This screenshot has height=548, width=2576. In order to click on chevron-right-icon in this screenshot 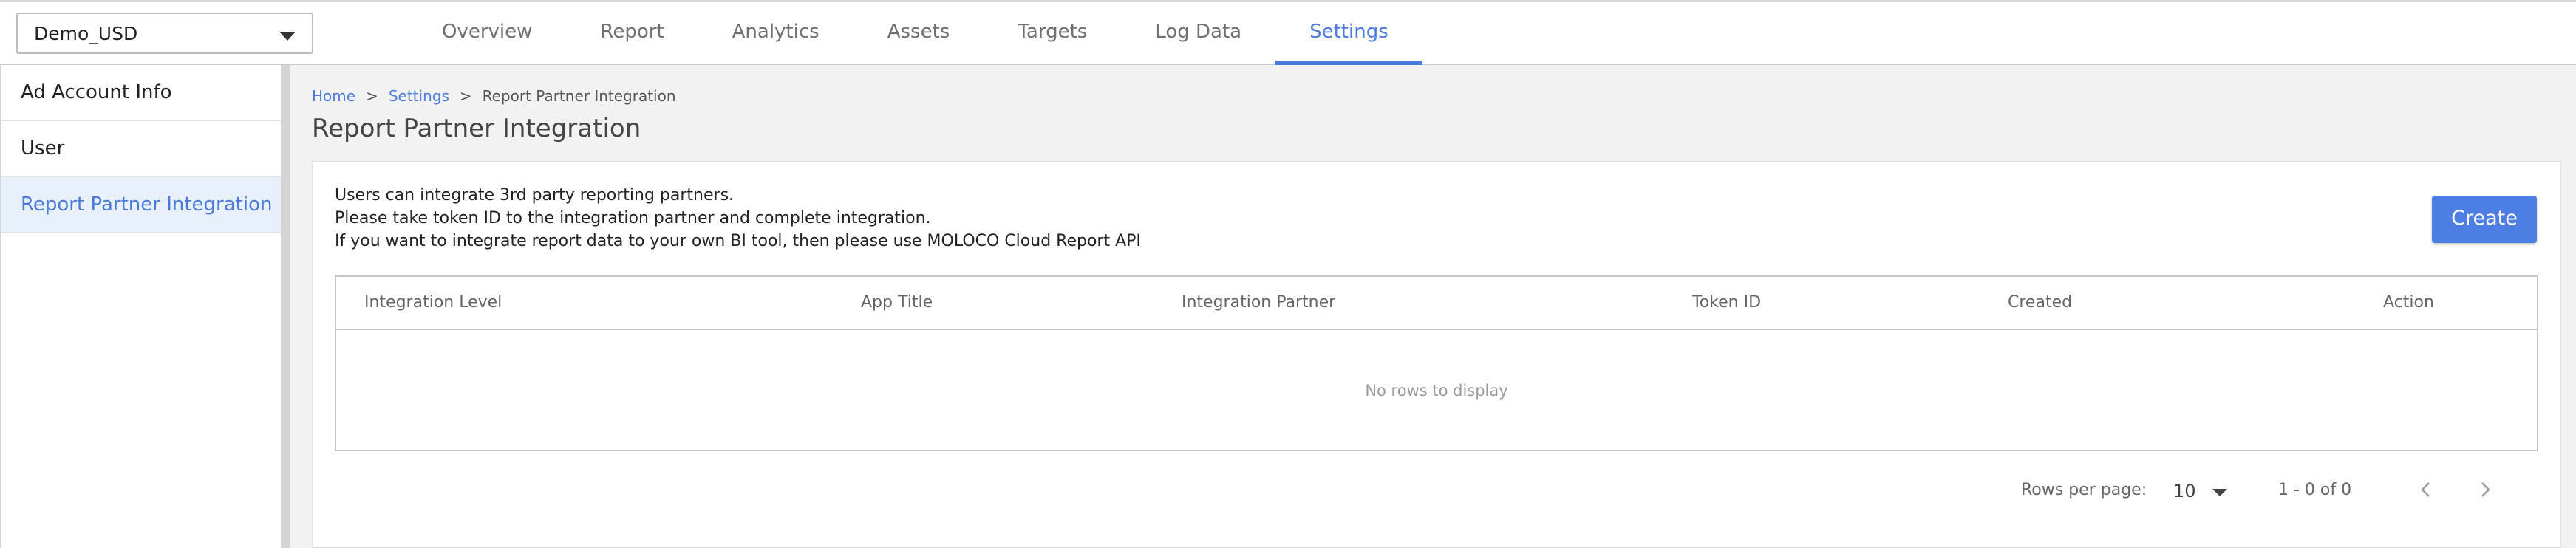, I will do `click(2485, 489)`.